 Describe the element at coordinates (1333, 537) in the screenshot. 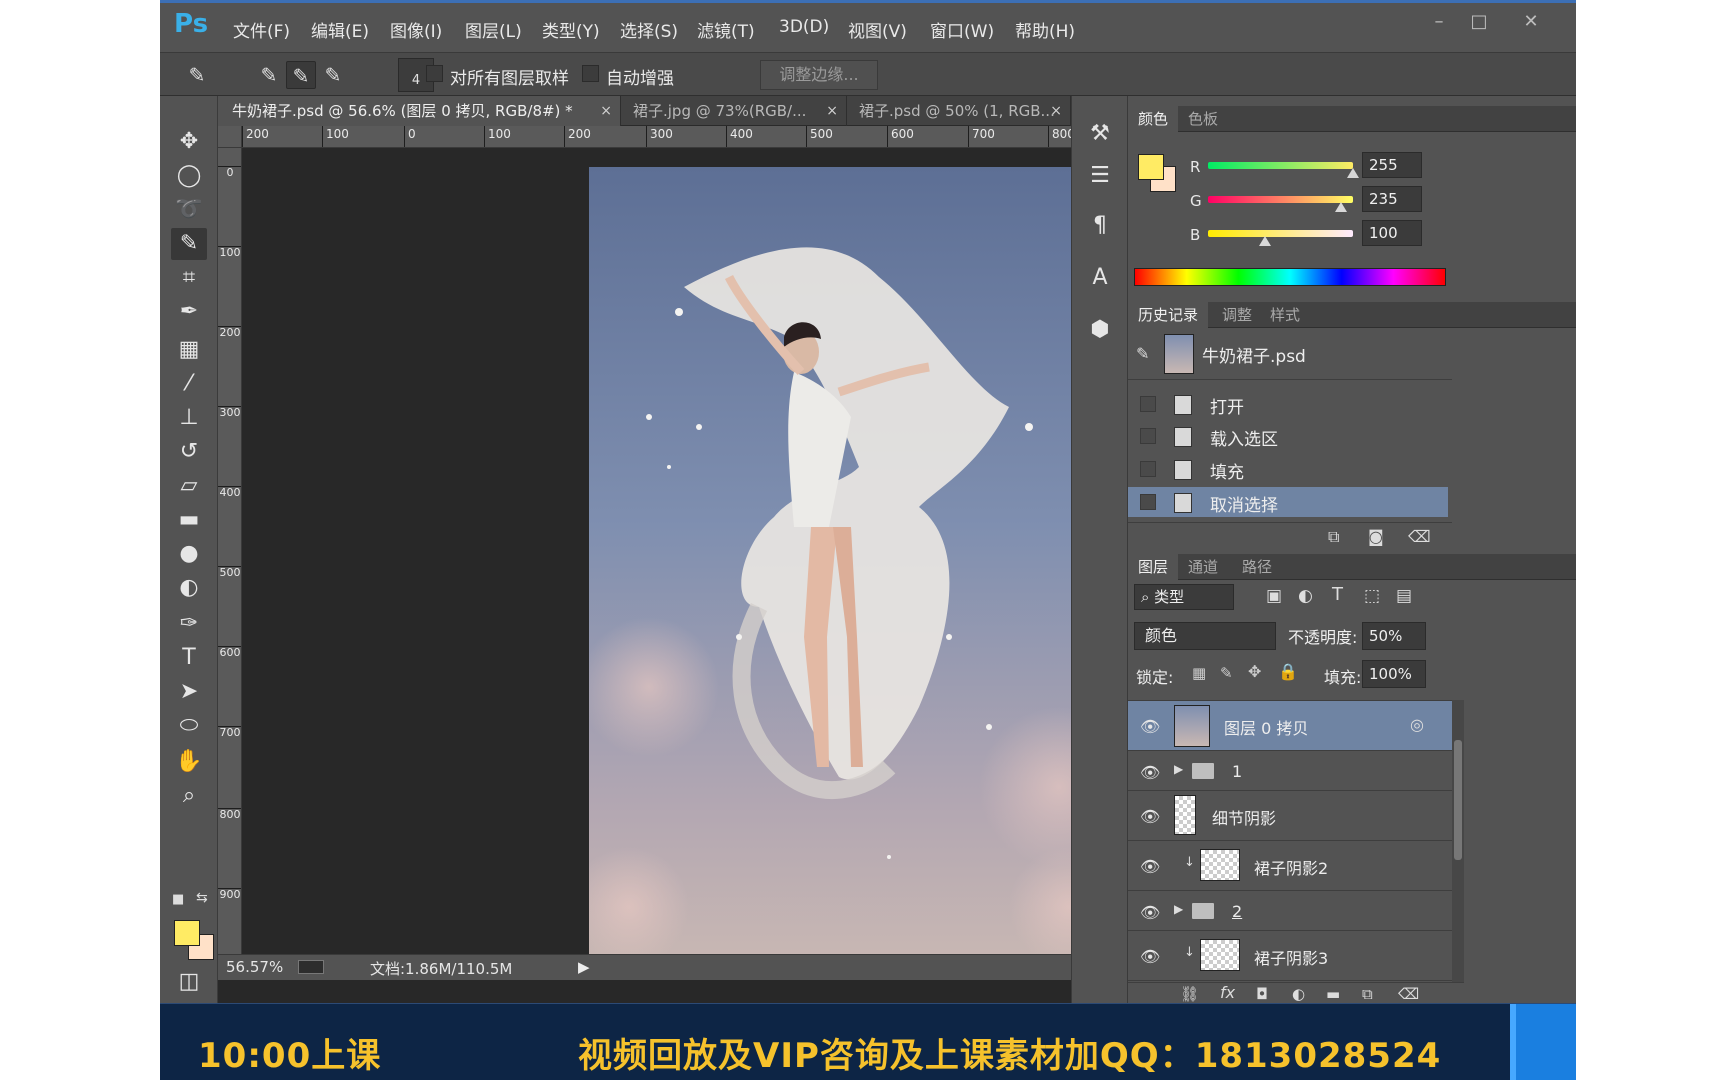

I see `new-document-from-state-icon: ⧉` at that location.